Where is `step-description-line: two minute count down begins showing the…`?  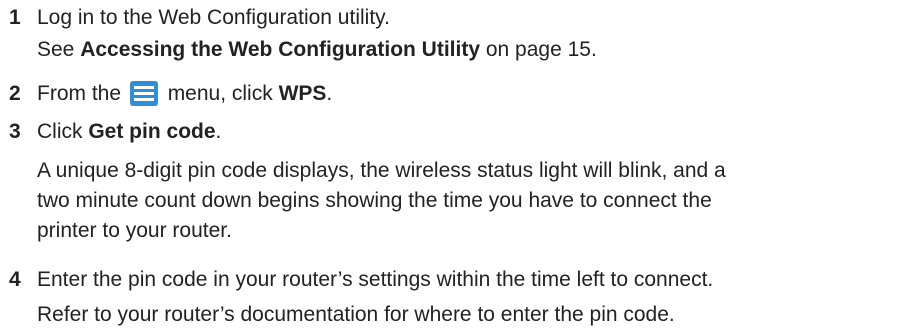 step-description-line: two minute count down begins showing the… is located at coordinates (374, 200).